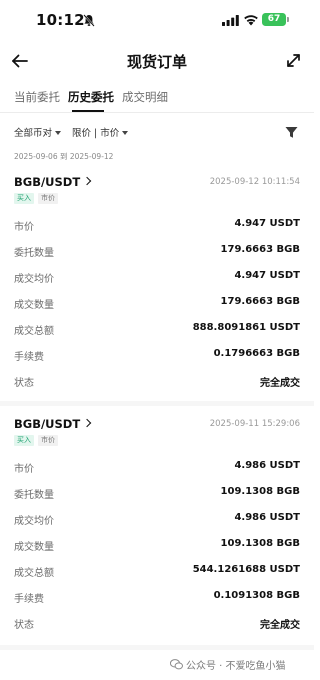 The width and height of the screenshot is (320, 680). Describe the element at coordinates (33, 133) in the screenshot. I see `market-filter-label: 全部币对` at that location.